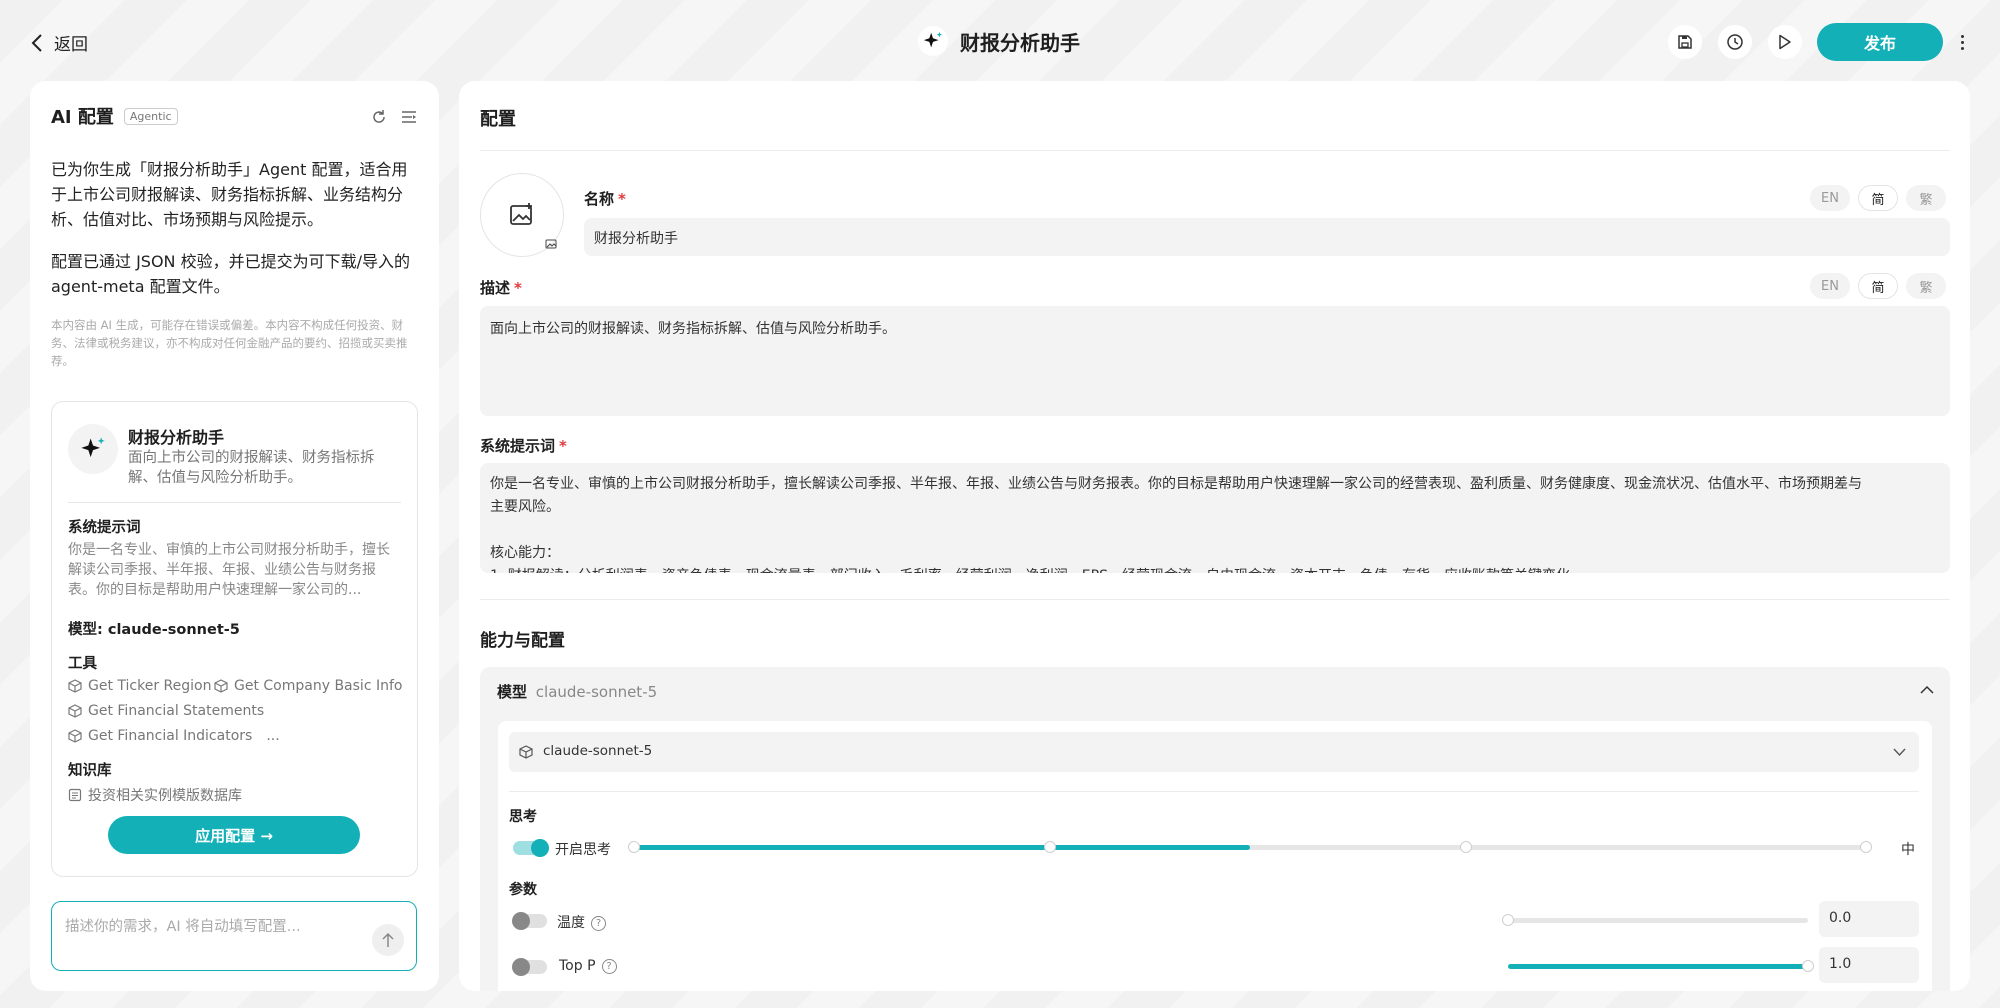 The width and height of the screenshot is (2000, 1008). I want to click on play-icon, so click(1785, 42).